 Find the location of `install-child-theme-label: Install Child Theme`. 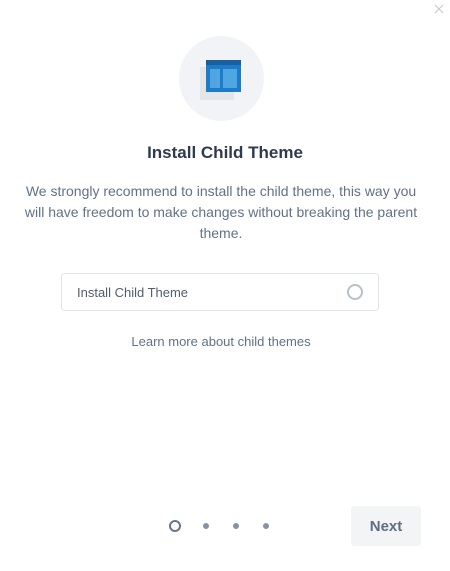

install-child-theme-label: Install Child Theme is located at coordinates (133, 292).